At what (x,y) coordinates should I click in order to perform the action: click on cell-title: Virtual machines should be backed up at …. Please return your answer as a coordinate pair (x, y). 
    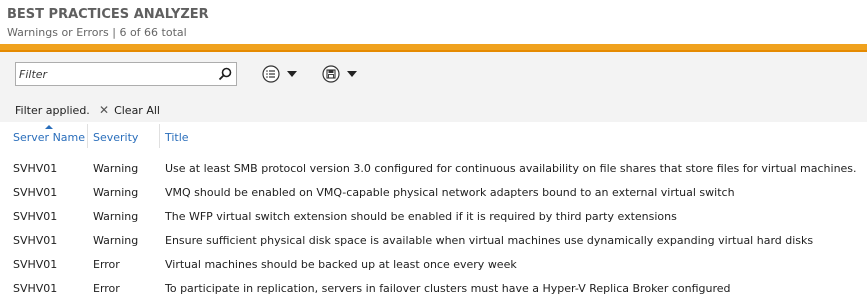
    Looking at the image, I should click on (341, 264).